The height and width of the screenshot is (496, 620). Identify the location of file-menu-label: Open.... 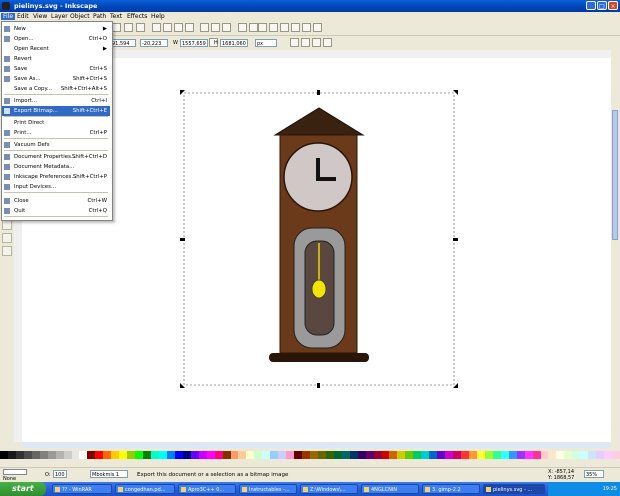
(24, 39).